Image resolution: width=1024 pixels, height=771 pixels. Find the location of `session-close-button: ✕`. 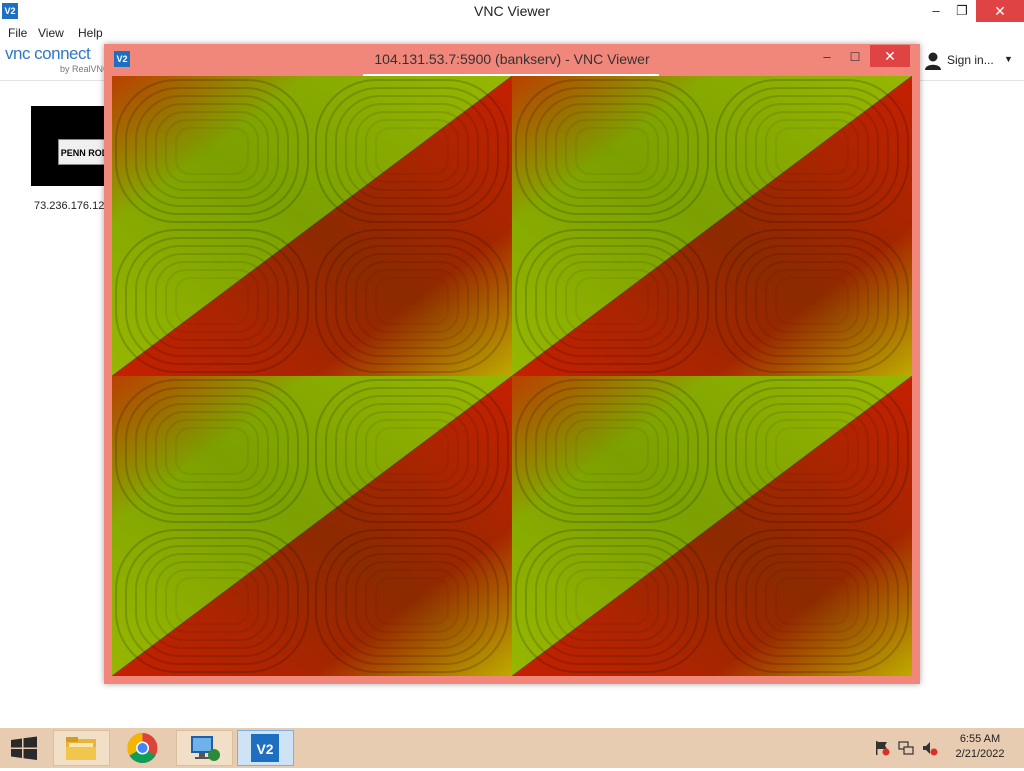

session-close-button: ✕ is located at coordinates (890, 56).